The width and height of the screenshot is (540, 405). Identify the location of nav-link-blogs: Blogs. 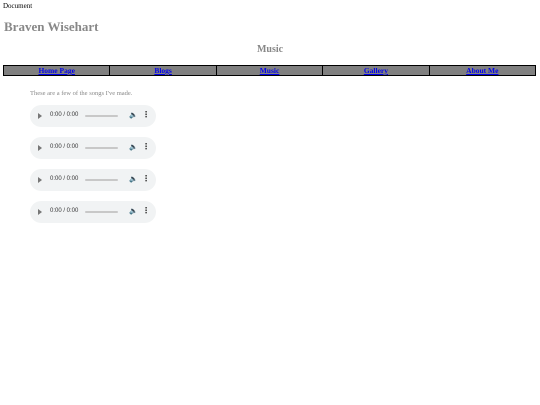
(163, 70).